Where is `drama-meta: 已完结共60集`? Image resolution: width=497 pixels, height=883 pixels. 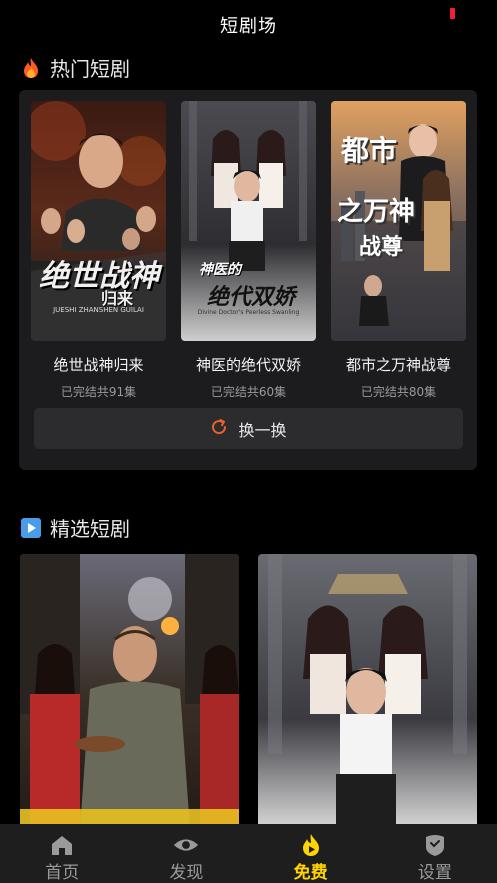
drama-meta: 已完结共60集 is located at coordinates (248, 392).